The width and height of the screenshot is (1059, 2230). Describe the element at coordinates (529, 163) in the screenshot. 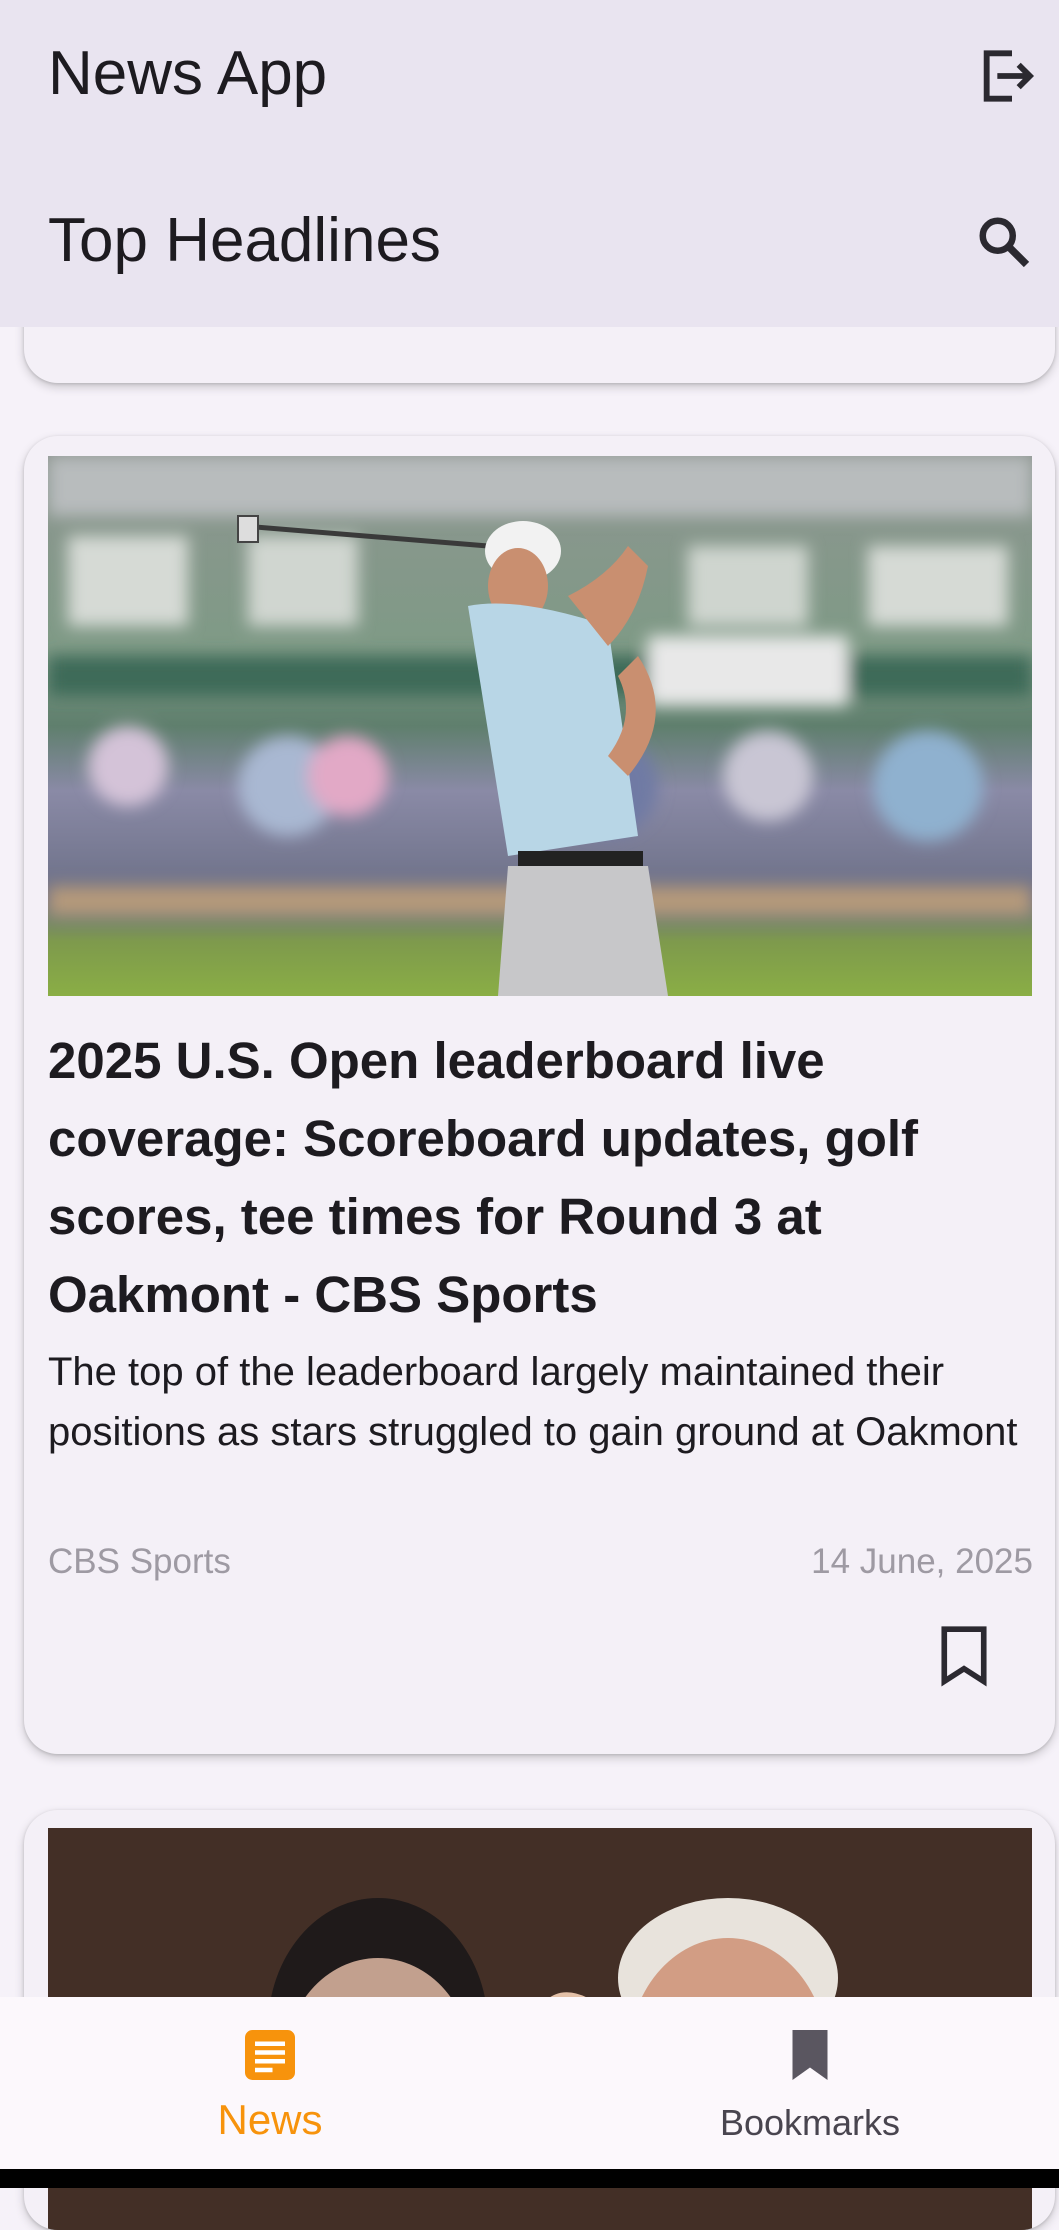

I see `app-bar: News App Top Headlines` at that location.